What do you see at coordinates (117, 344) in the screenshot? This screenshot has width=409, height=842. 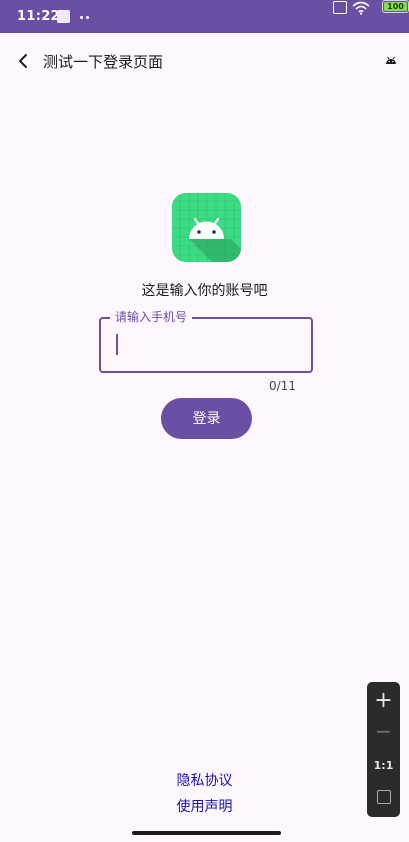 I see `text-cursor` at bounding box center [117, 344].